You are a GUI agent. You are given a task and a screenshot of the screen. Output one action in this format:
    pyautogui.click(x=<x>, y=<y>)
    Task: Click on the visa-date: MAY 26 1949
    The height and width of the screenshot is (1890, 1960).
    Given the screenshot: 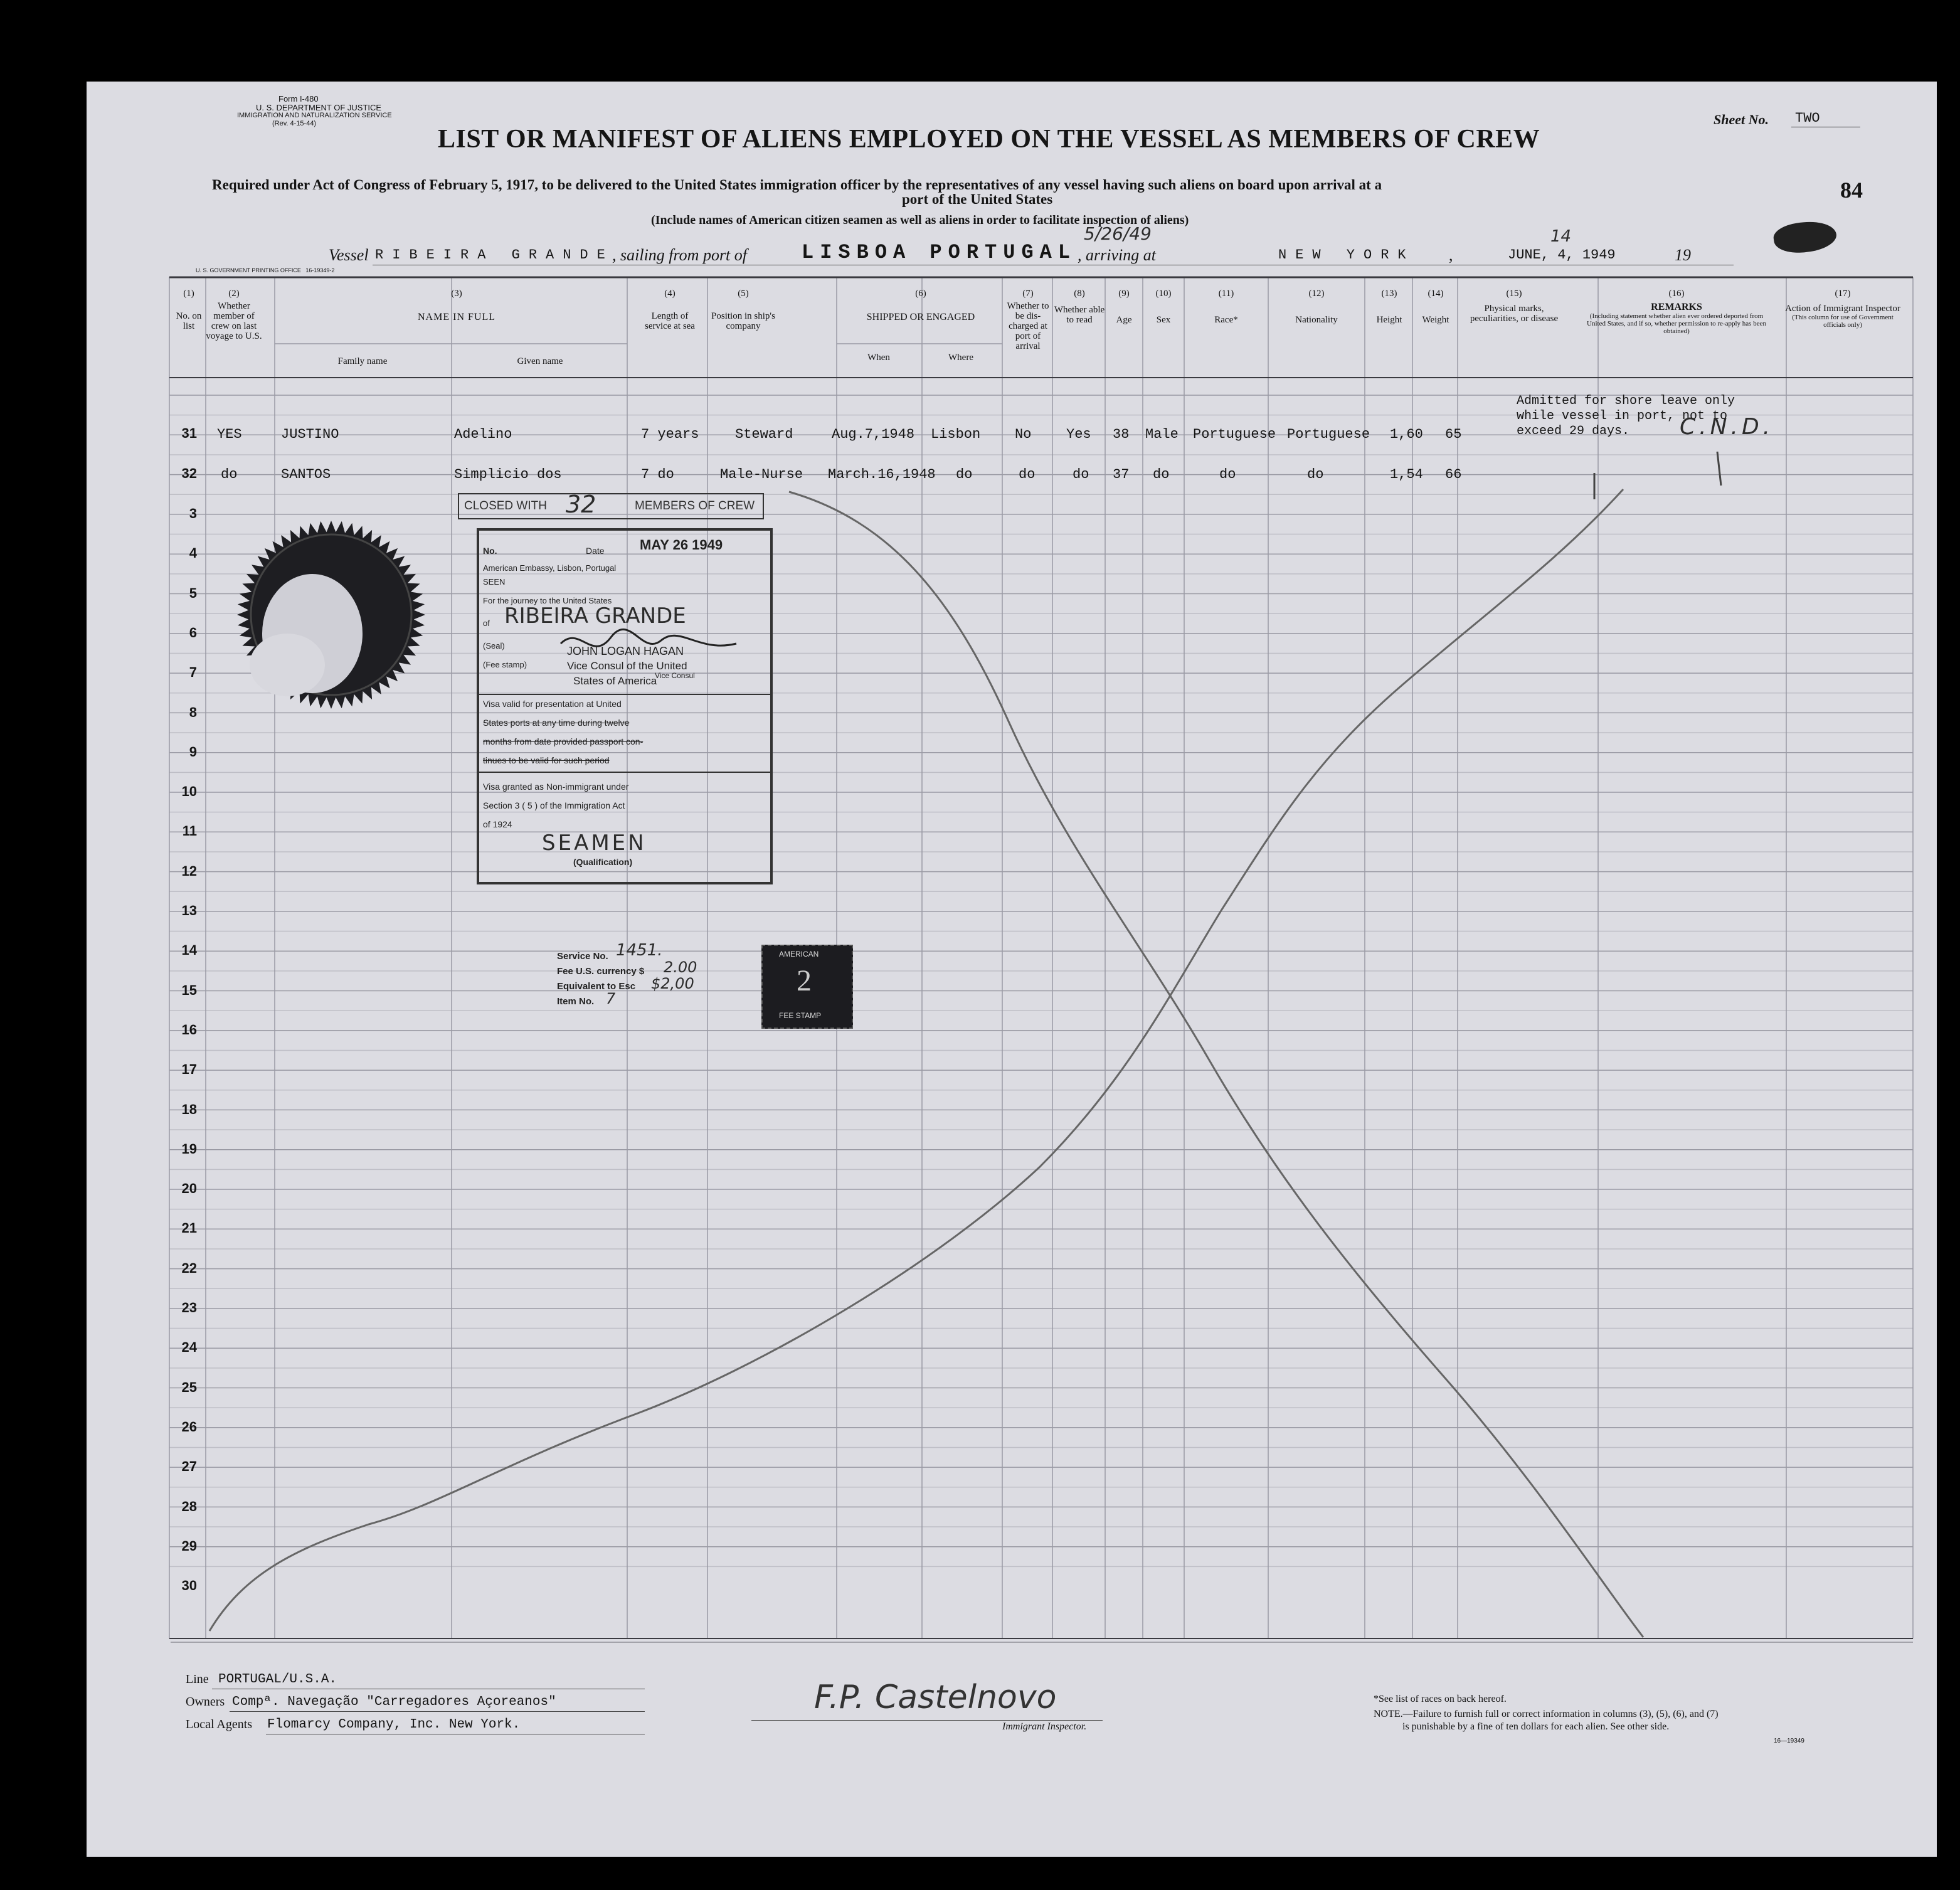 What is the action you would take?
    pyautogui.click(x=682, y=545)
    